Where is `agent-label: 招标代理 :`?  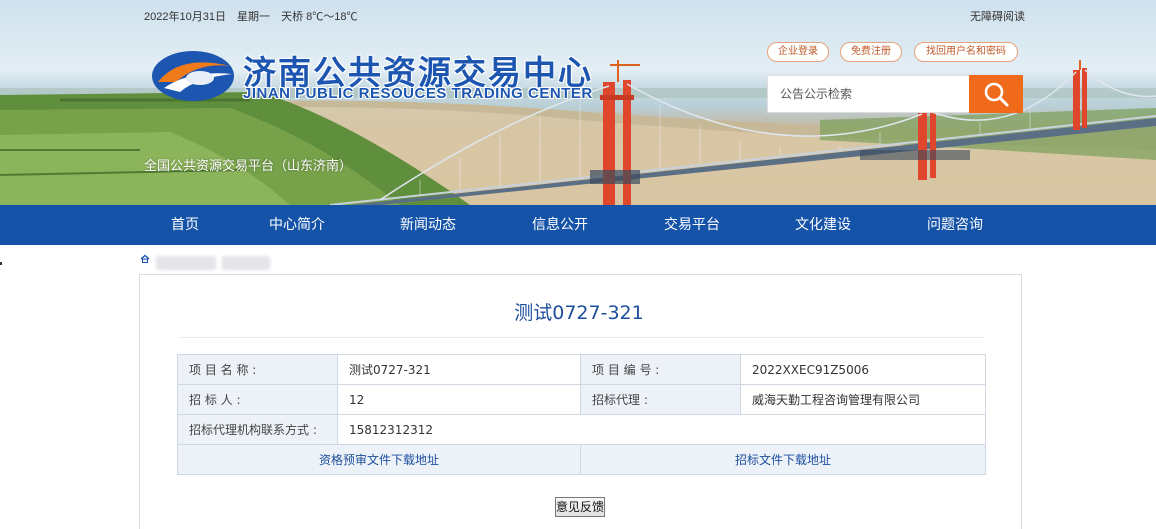 agent-label: 招标代理 : is located at coordinates (660, 399).